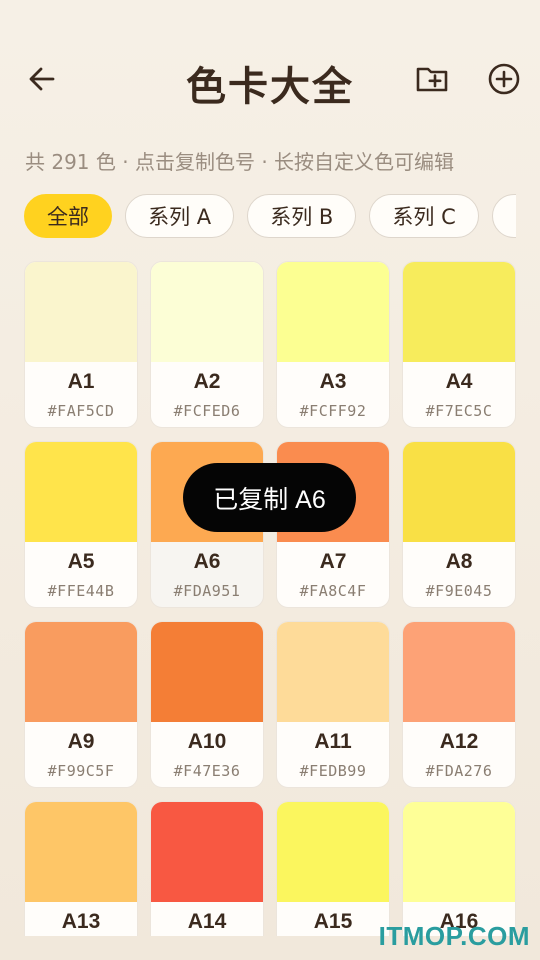 This screenshot has height=960, width=540. What do you see at coordinates (81, 771) in the screenshot?
I see `color-hex-label: #F99C5F` at bounding box center [81, 771].